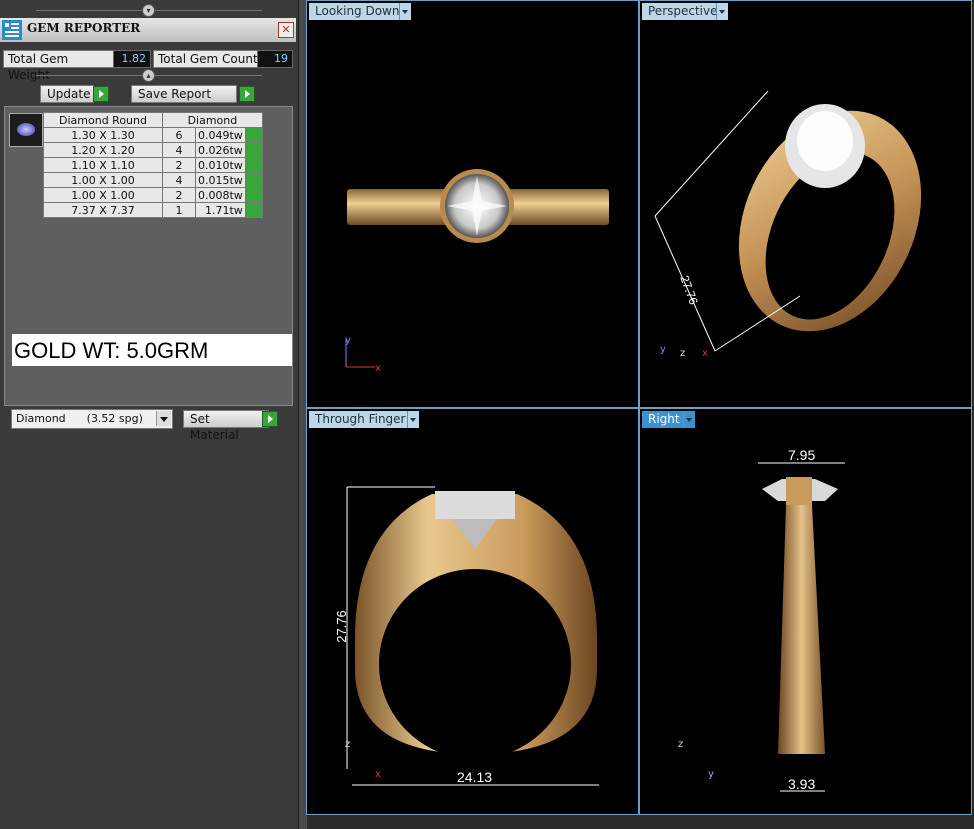  Describe the element at coordinates (475, 777) in the screenshot. I see `dimension-width: 24.13` at that location.